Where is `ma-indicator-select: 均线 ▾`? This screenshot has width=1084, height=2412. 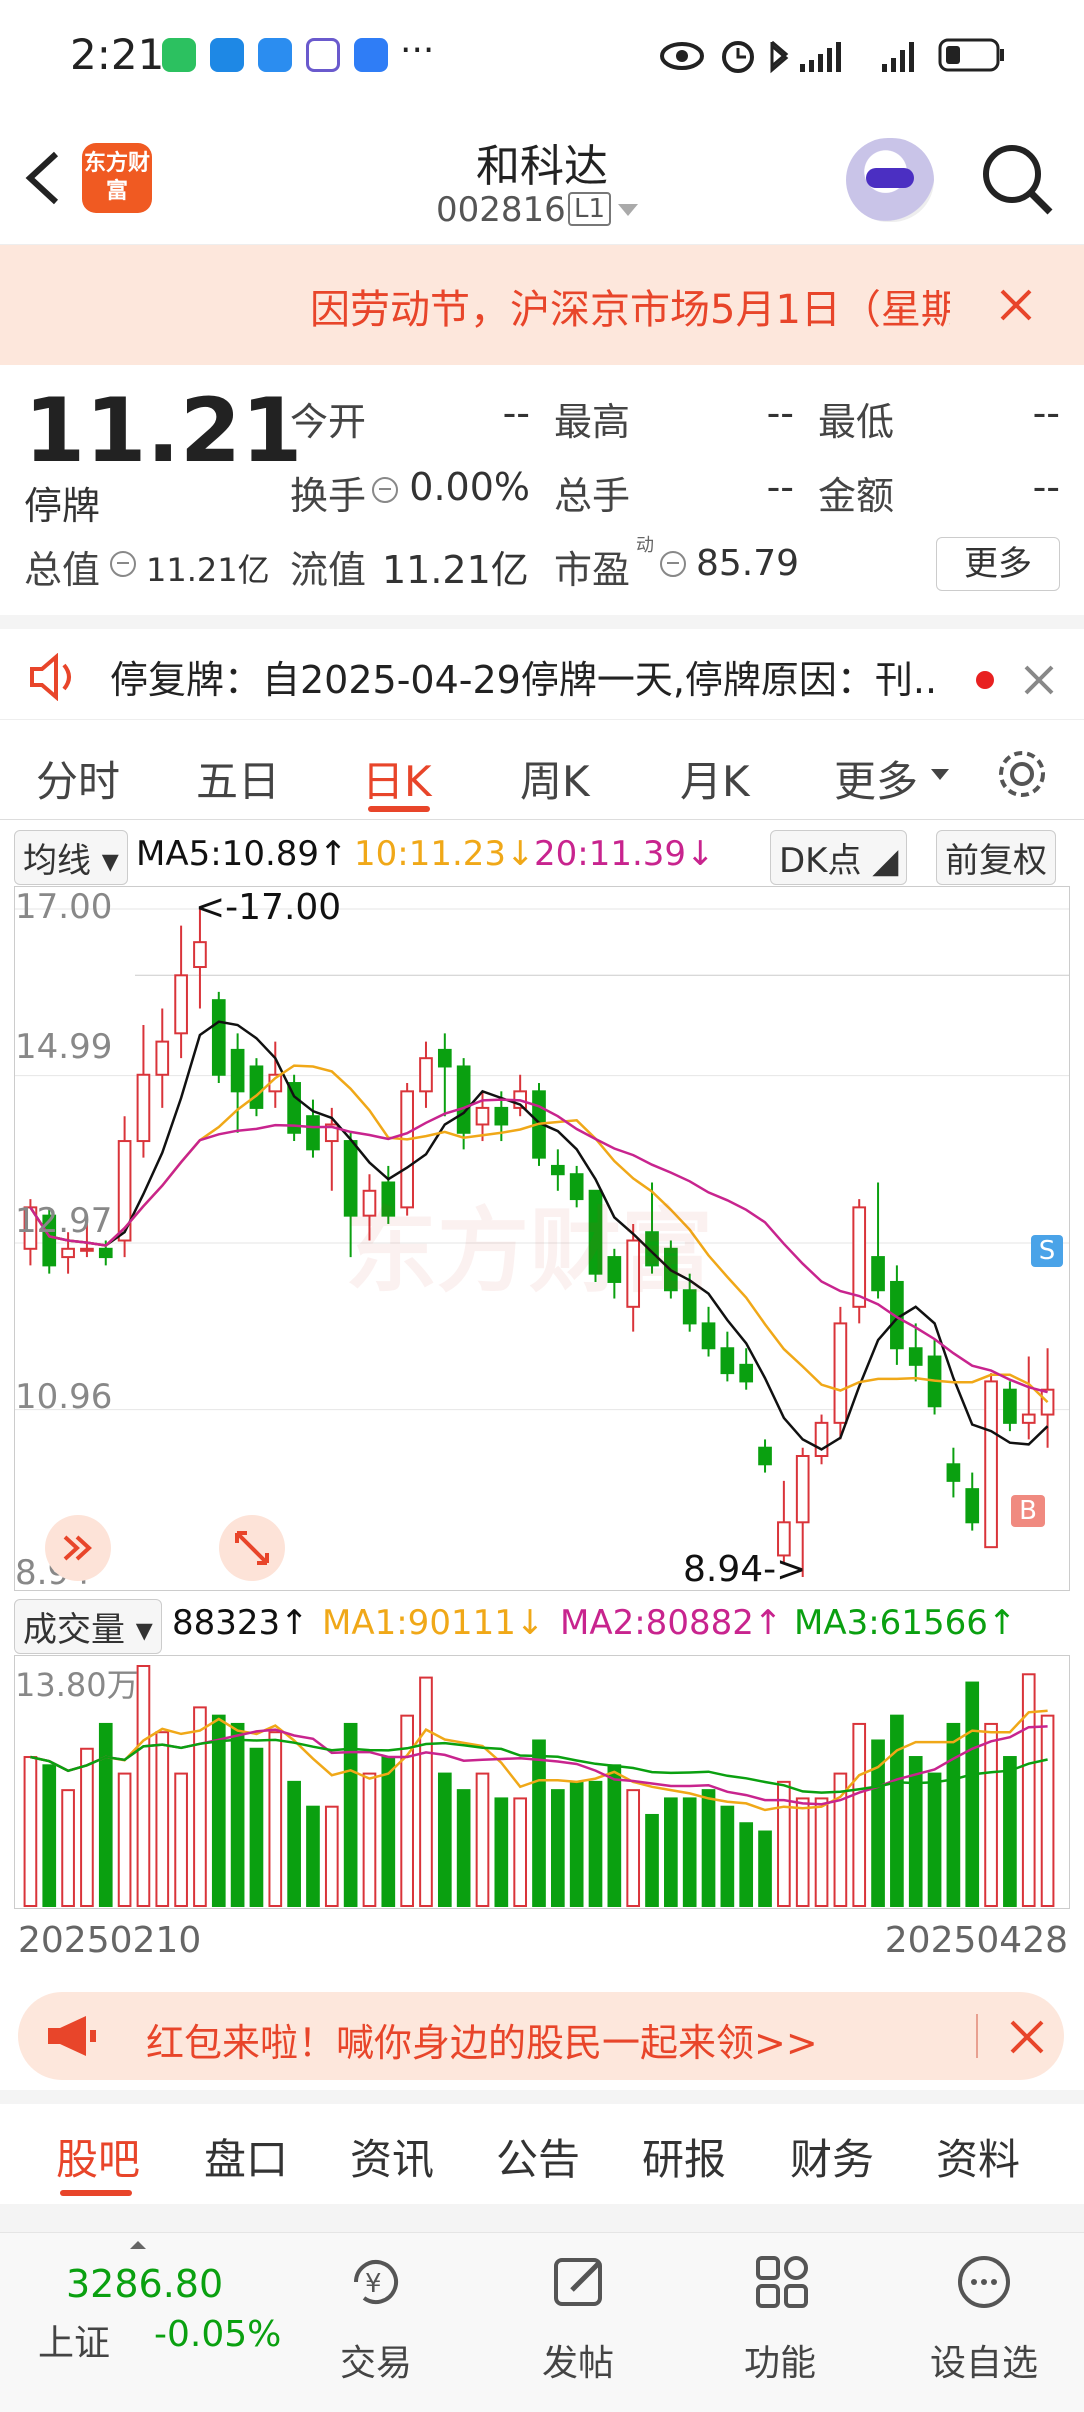
ma-indicator-select: 均线 ▾ is located at coordinates (71, 857).